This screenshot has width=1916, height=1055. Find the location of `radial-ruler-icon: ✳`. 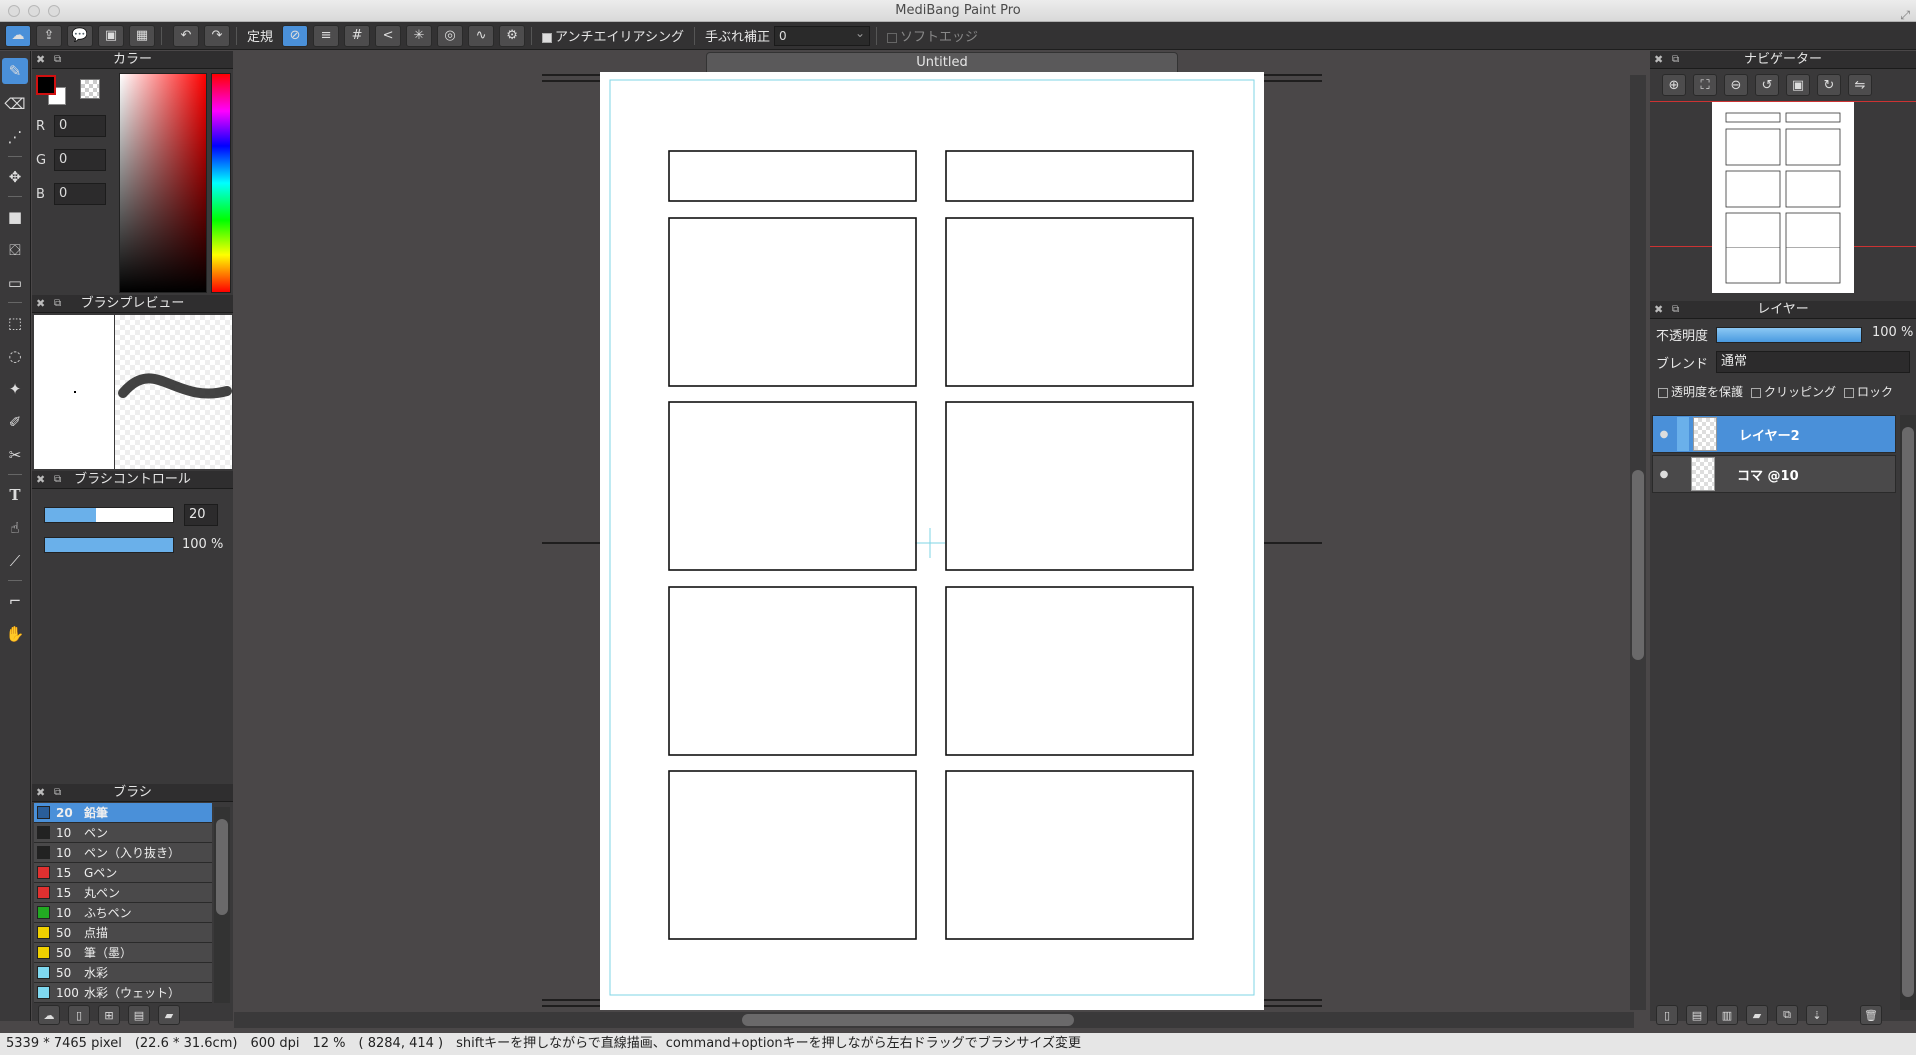

radial-ruler-icon: ✳ is located at coordinates (419, 35).